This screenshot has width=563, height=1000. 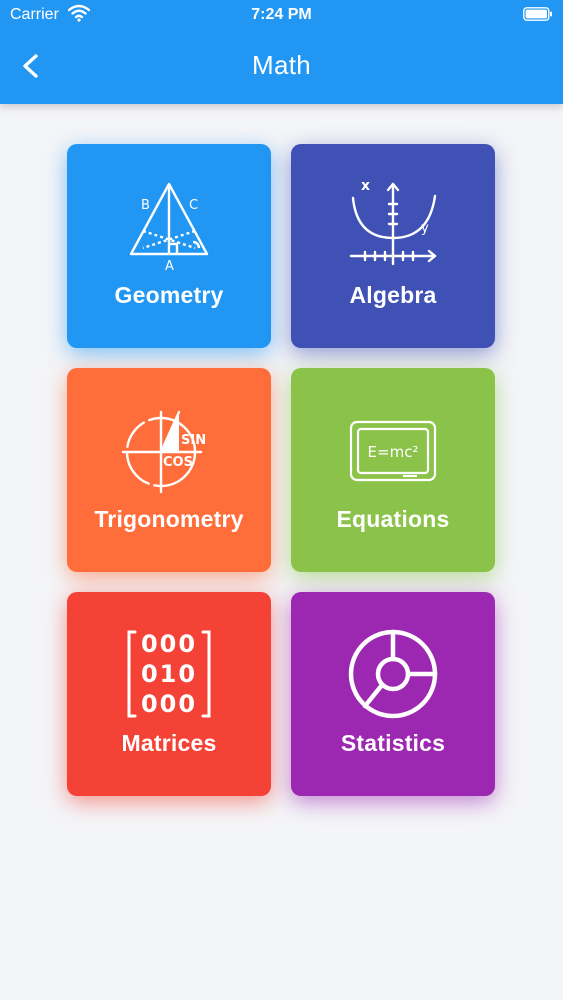 What do you see at coordinates (169, 295) in the screenshot?
I see `tile-label: Geometry` at bounding box center [169, 295].